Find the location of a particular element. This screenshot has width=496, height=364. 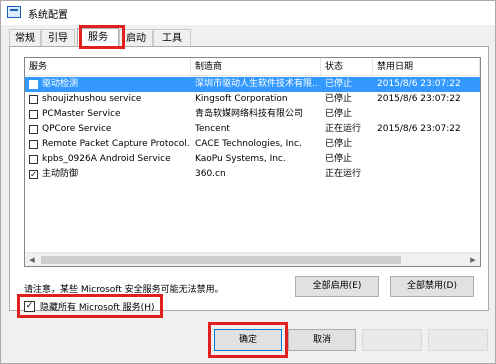

service-manufacturer: 青岛软媒网络科技有限公司 is located at coordinates (249, 114).